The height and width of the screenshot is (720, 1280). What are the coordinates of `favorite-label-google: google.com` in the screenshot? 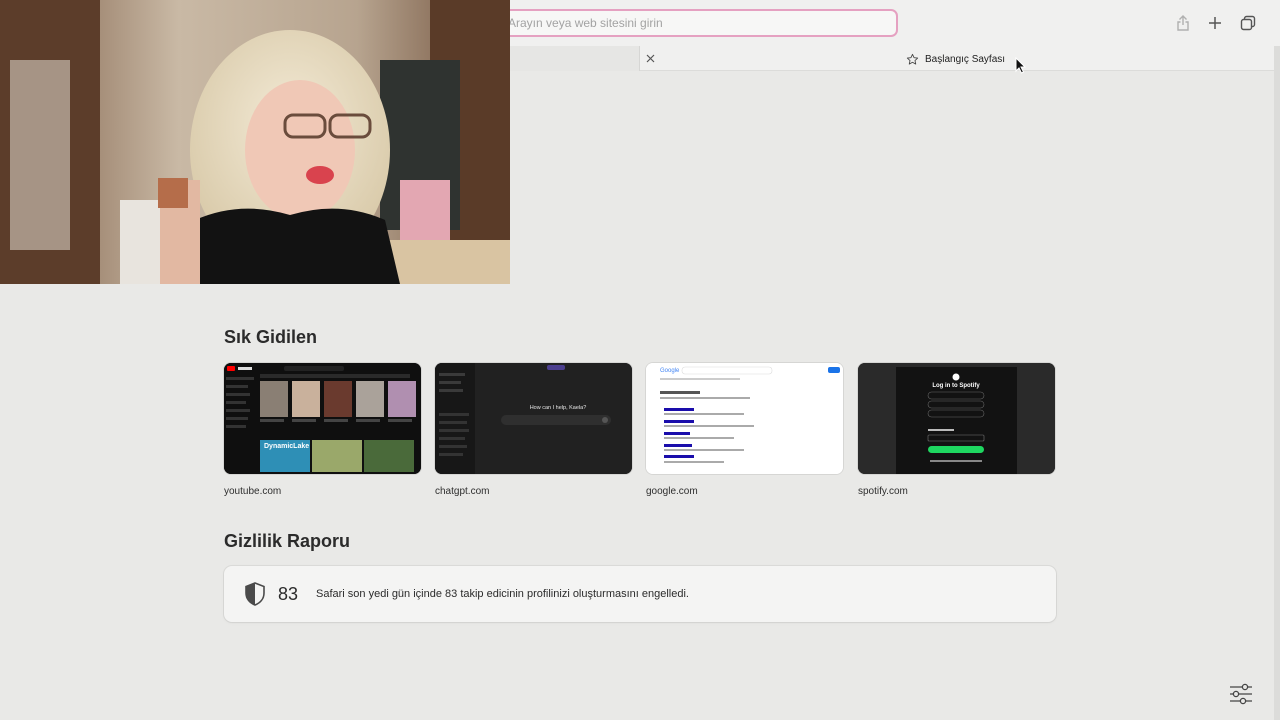 It's located at (672, 491).